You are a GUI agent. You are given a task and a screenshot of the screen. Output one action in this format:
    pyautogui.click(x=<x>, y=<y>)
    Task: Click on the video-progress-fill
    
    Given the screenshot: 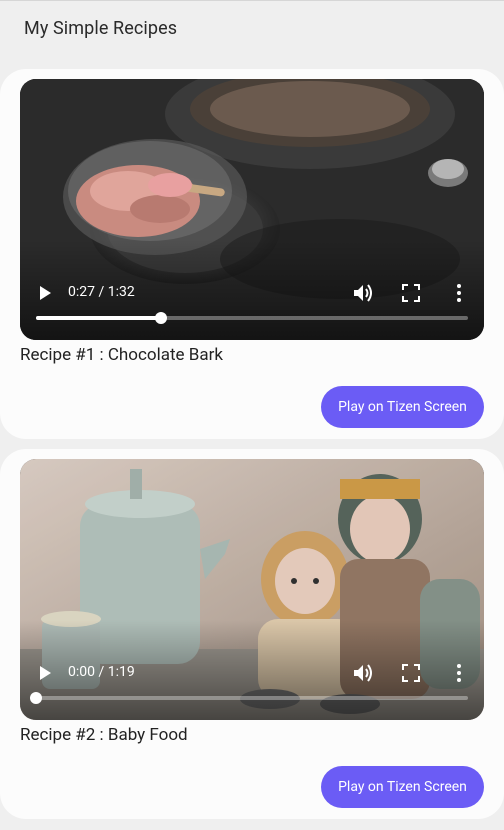 What is the action you would take?
    pyautogui.click(x=99, y=318)
    